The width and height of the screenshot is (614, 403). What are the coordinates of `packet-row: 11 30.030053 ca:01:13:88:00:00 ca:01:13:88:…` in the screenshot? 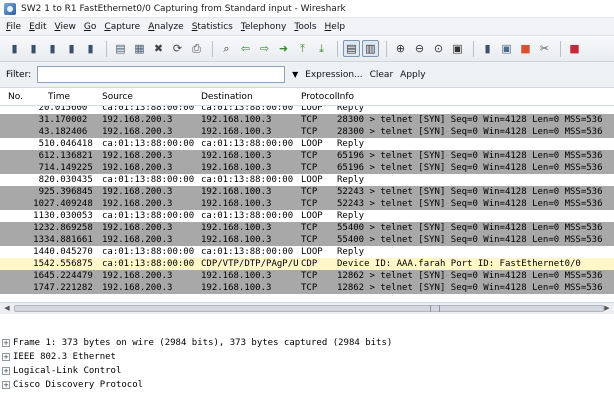 It's located at (307, 216).